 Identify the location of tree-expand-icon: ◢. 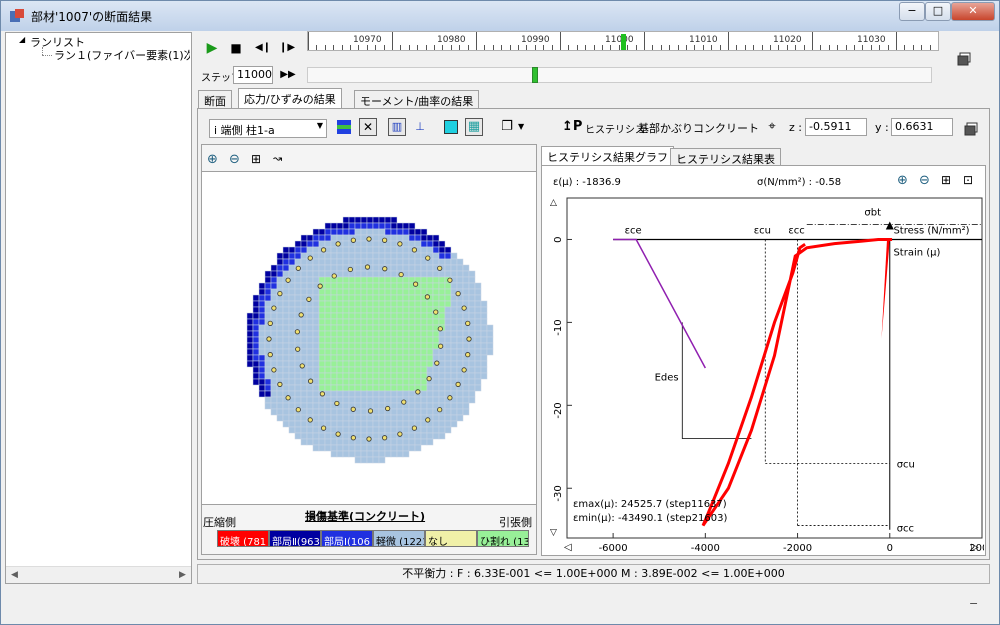
(22, 39).